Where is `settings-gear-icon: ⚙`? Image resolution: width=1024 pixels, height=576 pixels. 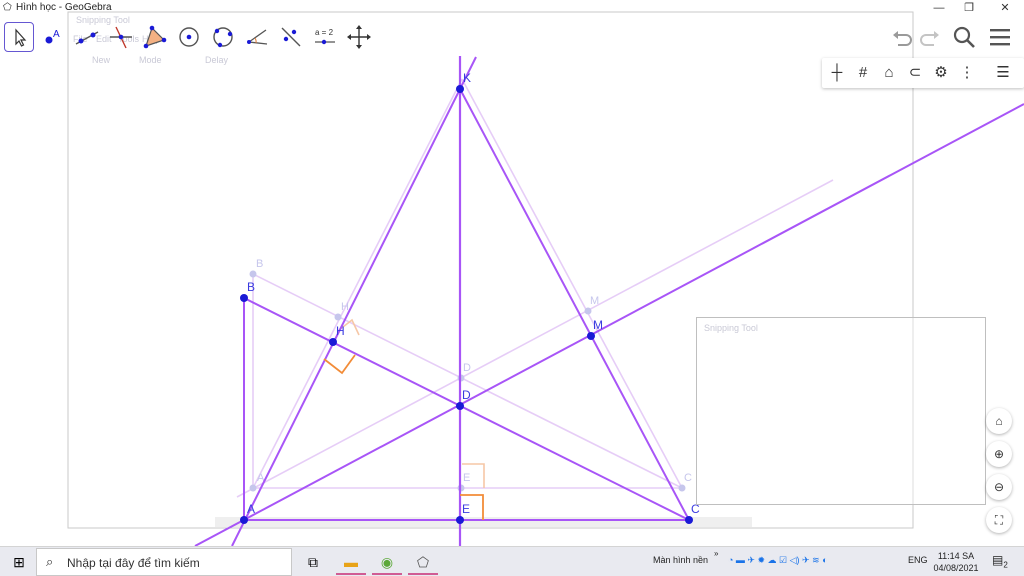 settings-gear-icon: ⚙ is located at coordinates (941, 73).